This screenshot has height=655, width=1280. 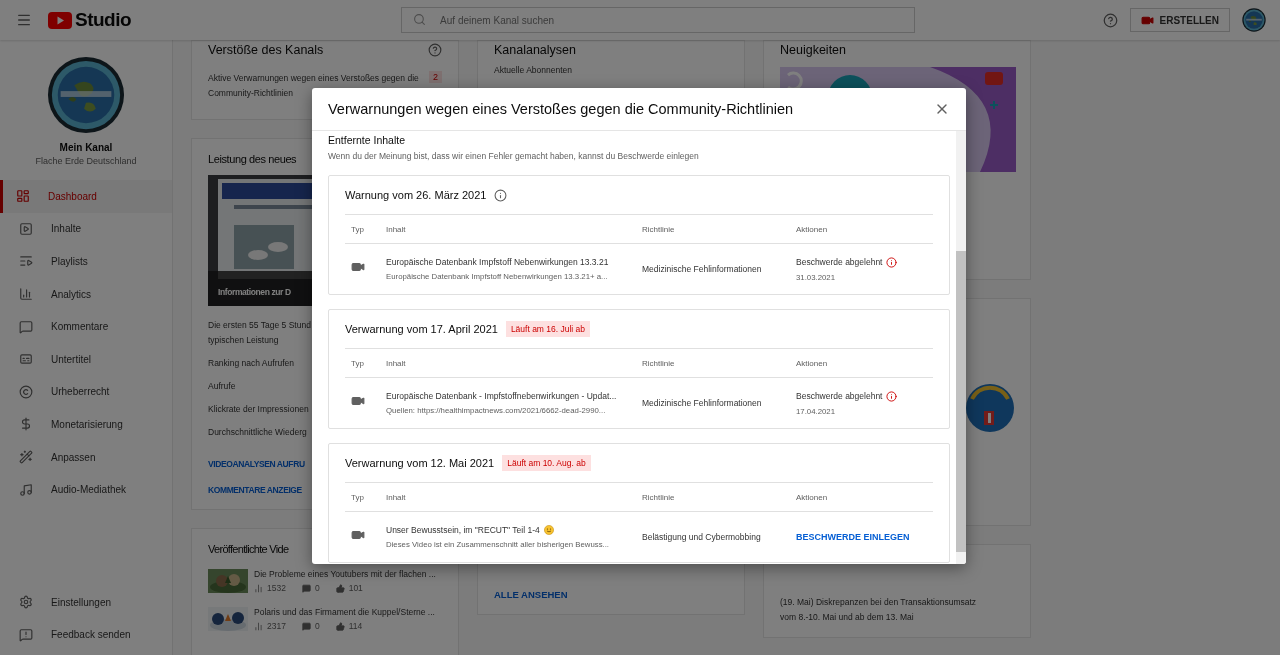 What do you see at coordinates (86, 359) in the screenshot?
I see `sidebar-item: Untertitel` at bounding box center [86, 359].